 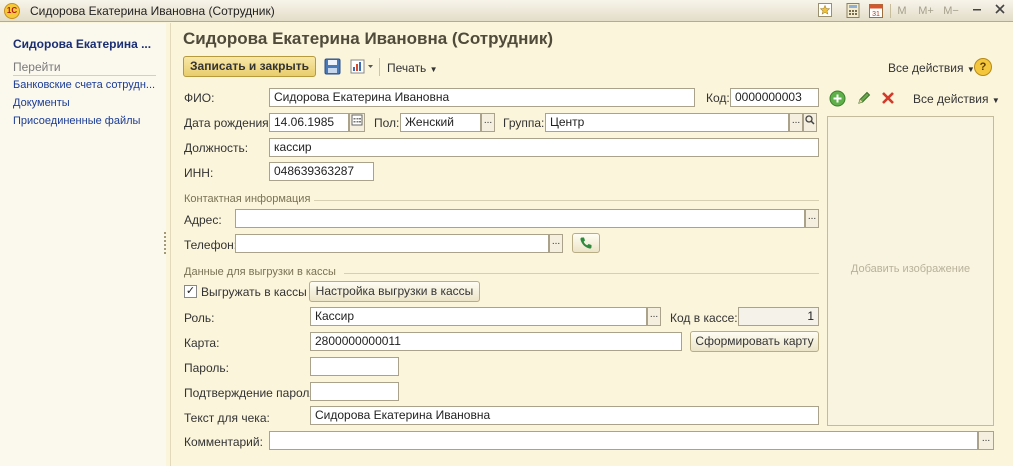 I want to click on cash-export-settings-button: Настройка выгрузки в кассы, so click(x=394, y=291).